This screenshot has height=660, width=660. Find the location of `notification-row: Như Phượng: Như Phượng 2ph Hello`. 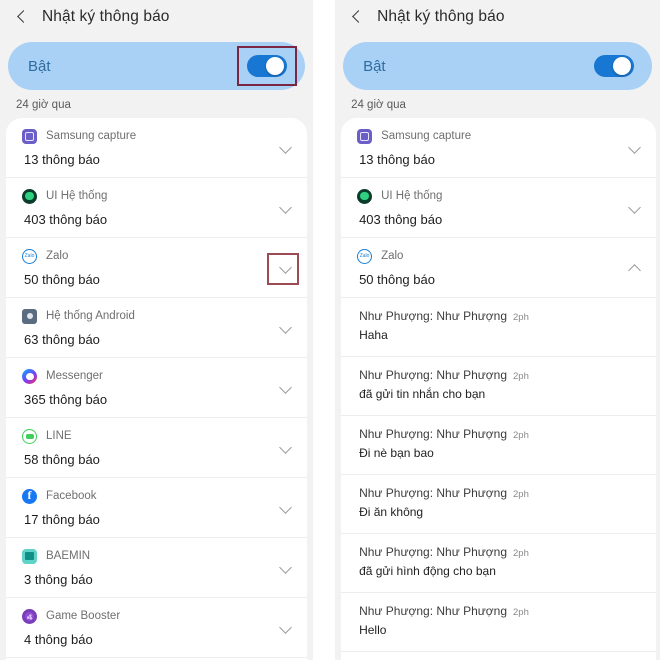

notification-row: Như Phượng: Như Phượng 2ph Hello is located at coordinates (498, 622).